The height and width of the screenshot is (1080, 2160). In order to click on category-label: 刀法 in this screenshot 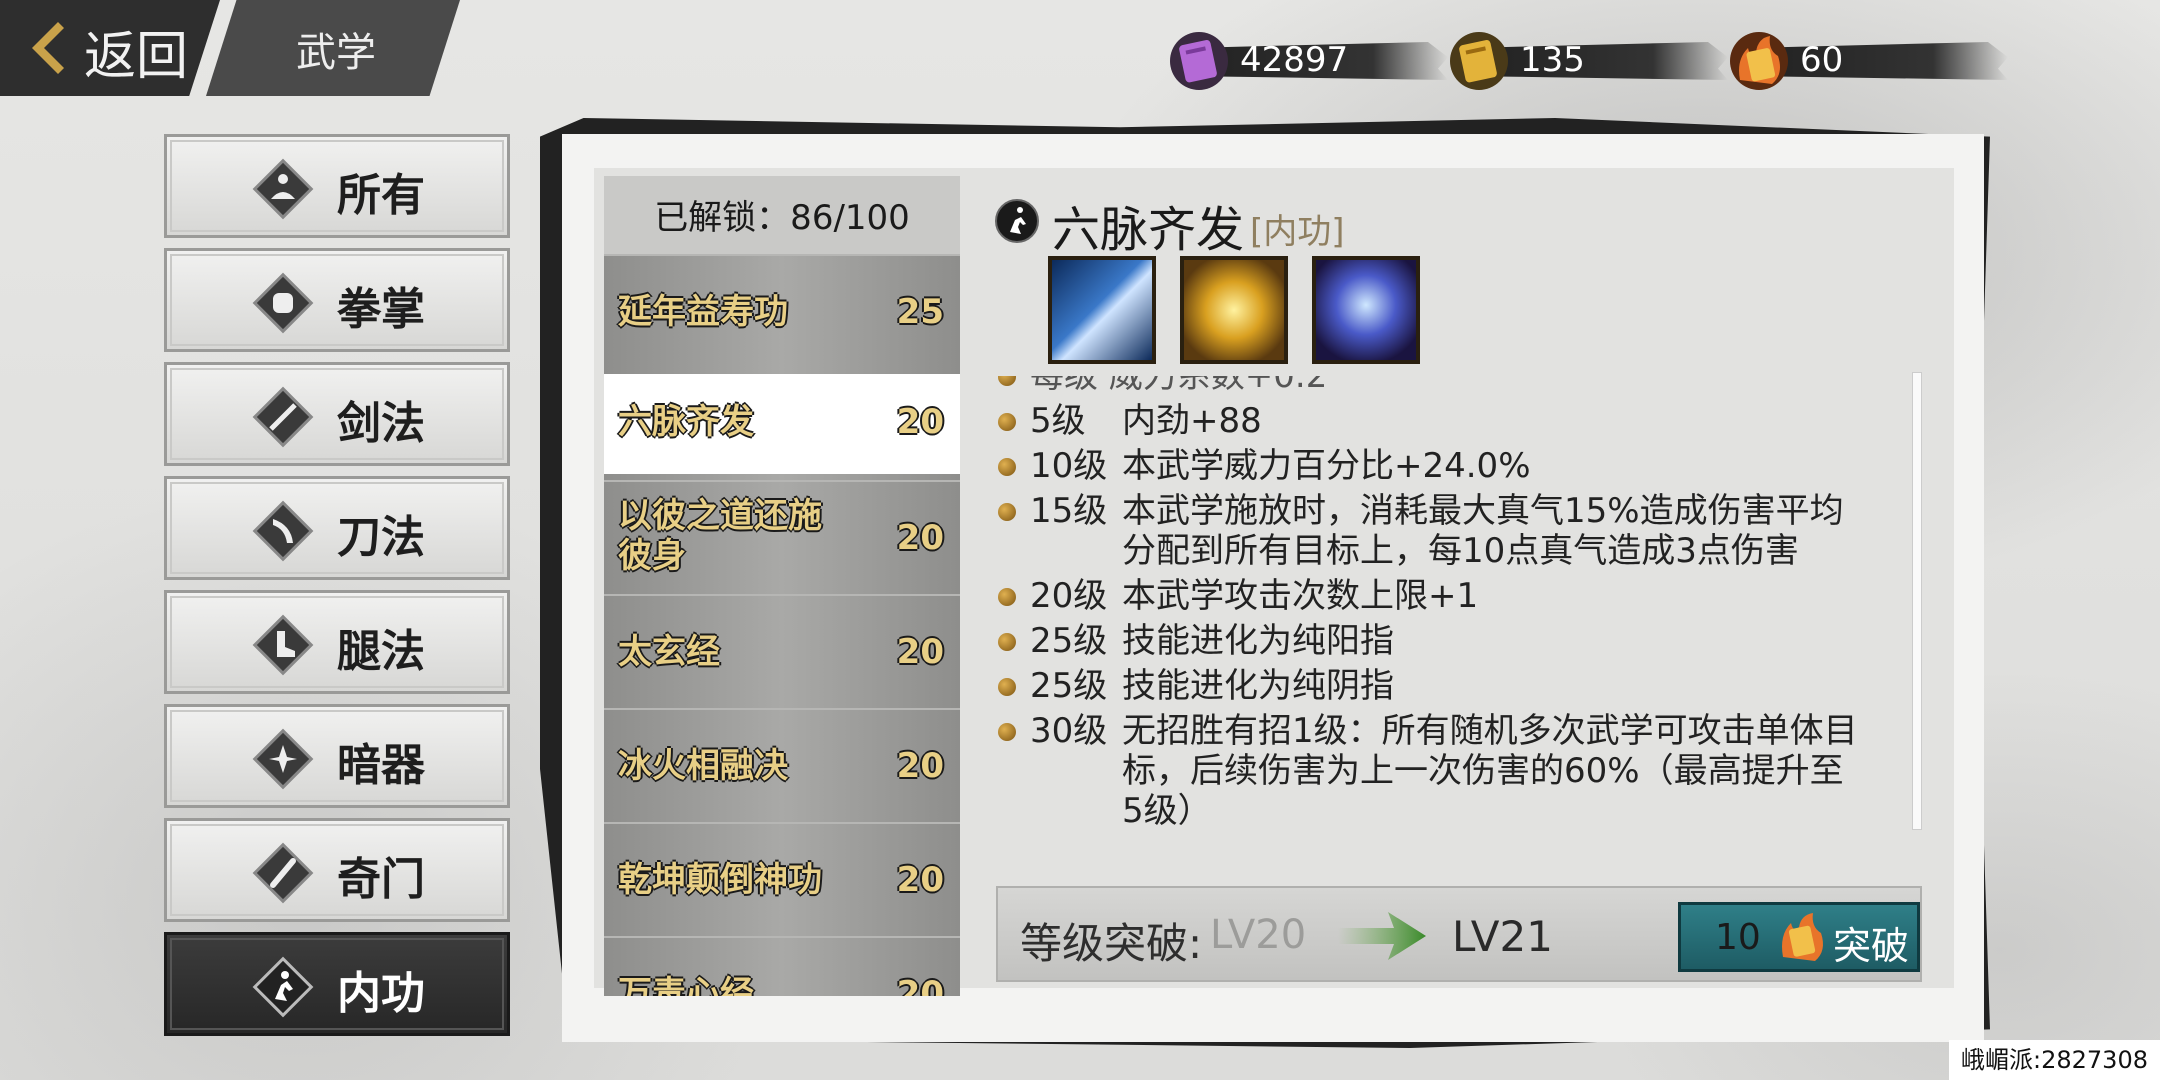, I will do `click(381, 537)`.